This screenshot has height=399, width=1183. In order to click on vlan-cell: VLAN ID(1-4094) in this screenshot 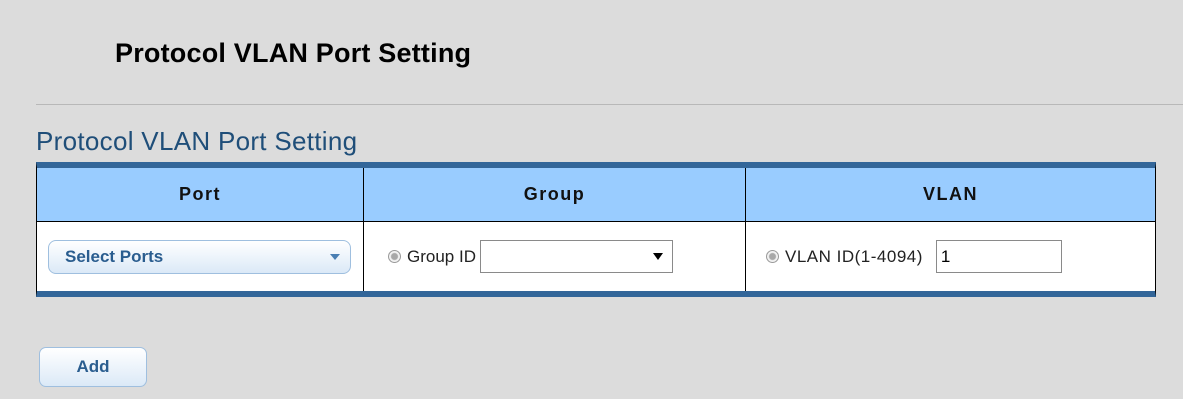, I will do `click(950, 256)`.